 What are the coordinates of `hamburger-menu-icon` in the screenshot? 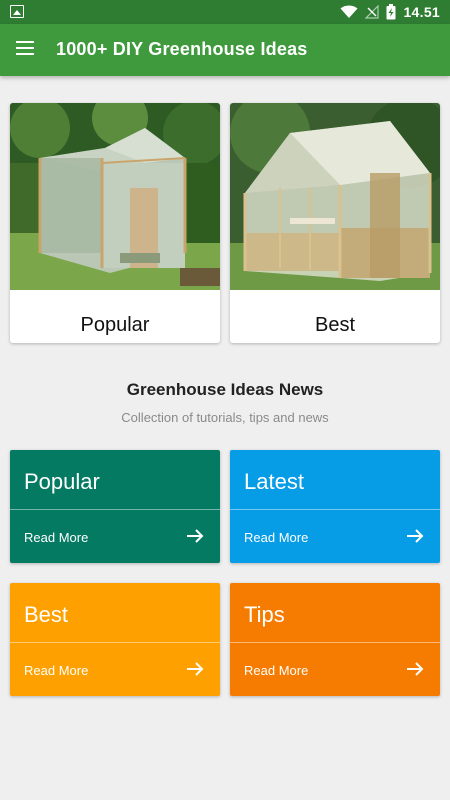 It's located at (26, 49).